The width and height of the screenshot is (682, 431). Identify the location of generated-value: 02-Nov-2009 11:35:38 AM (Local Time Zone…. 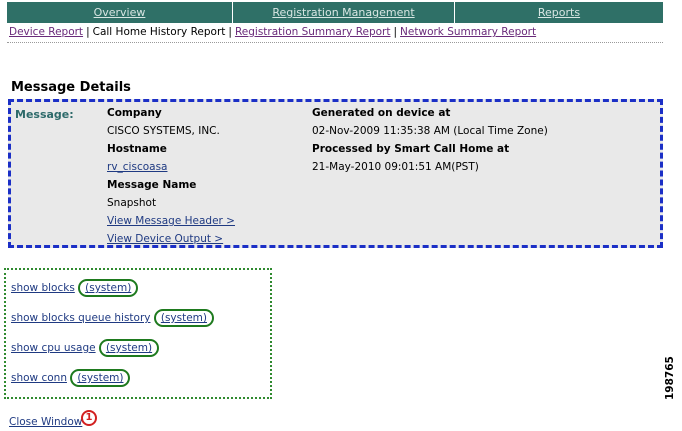
(430, 131).